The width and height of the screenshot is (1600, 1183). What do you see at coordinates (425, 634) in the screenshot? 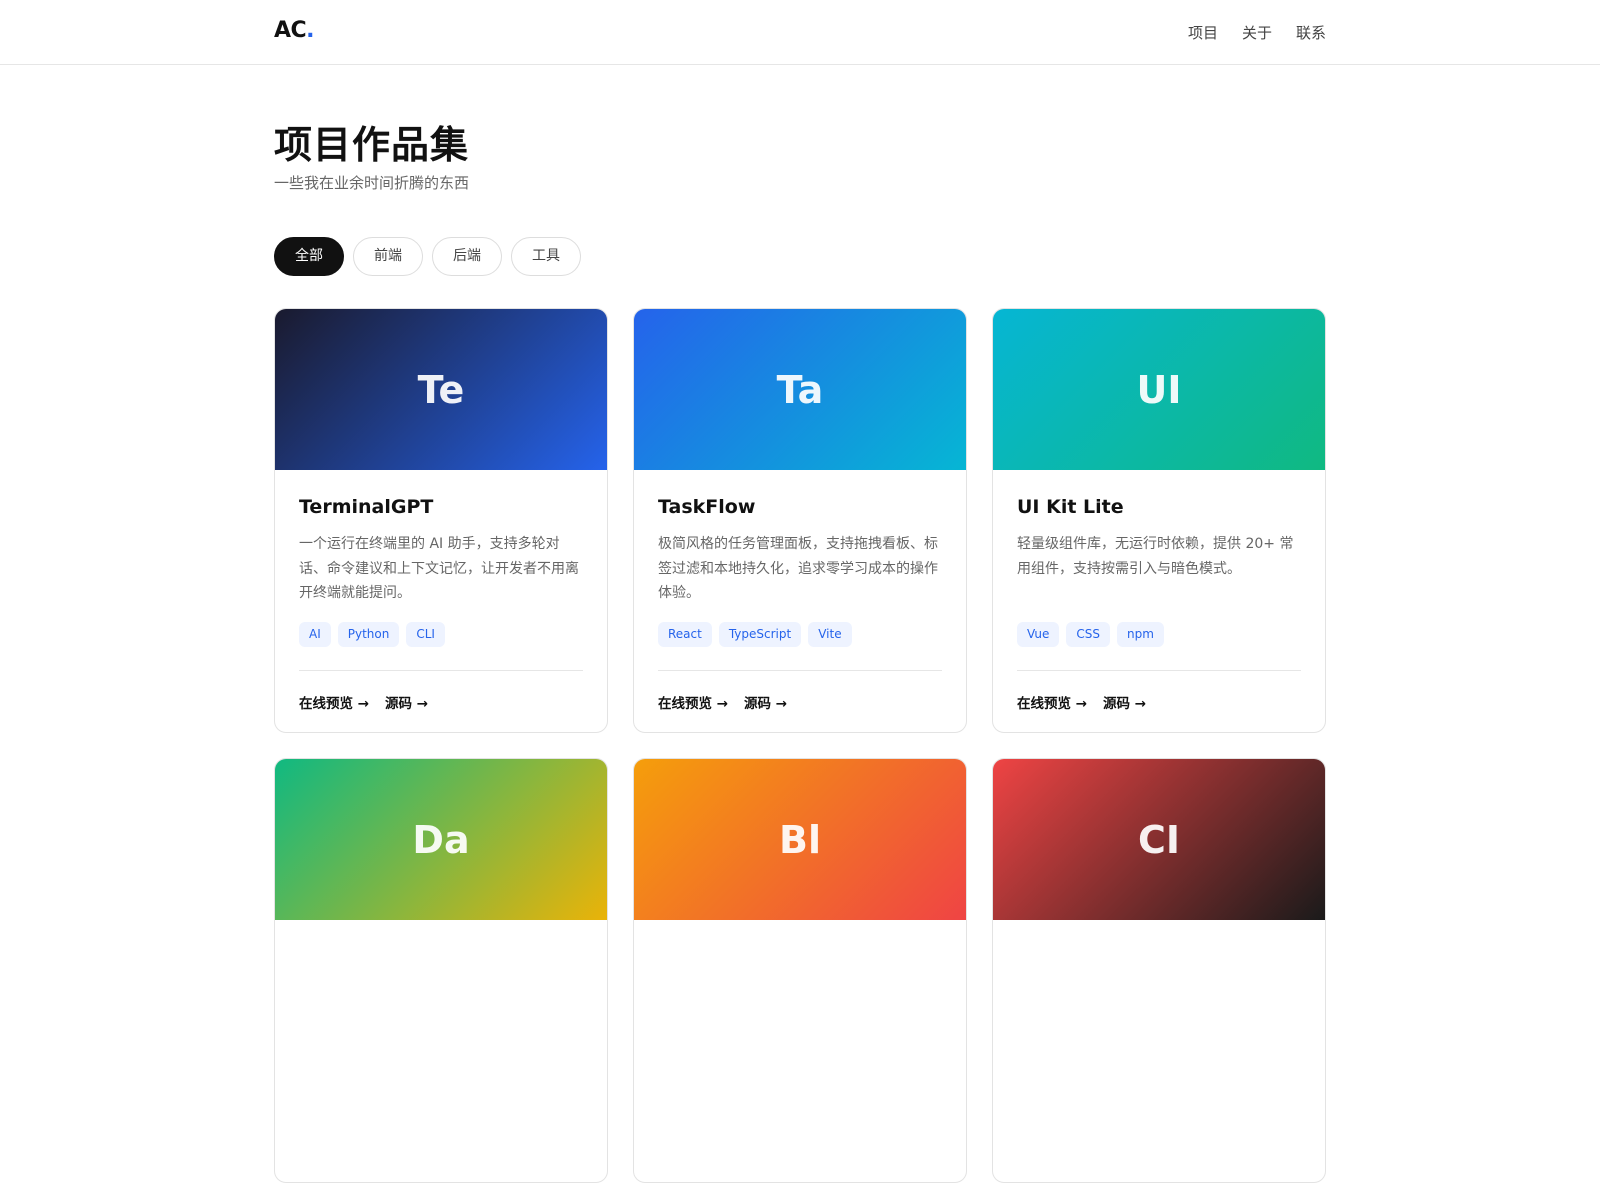
I see `tech-tag: CLI` at bounding box center [425, 634].